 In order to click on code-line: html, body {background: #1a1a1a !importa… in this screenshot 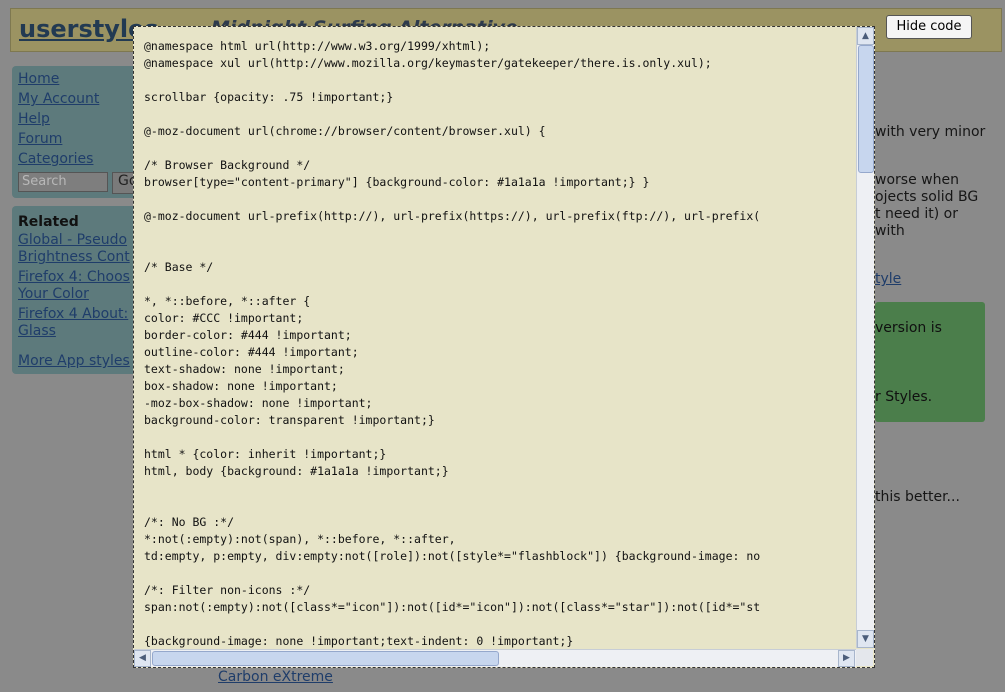, I will do `click(296, 471)`.